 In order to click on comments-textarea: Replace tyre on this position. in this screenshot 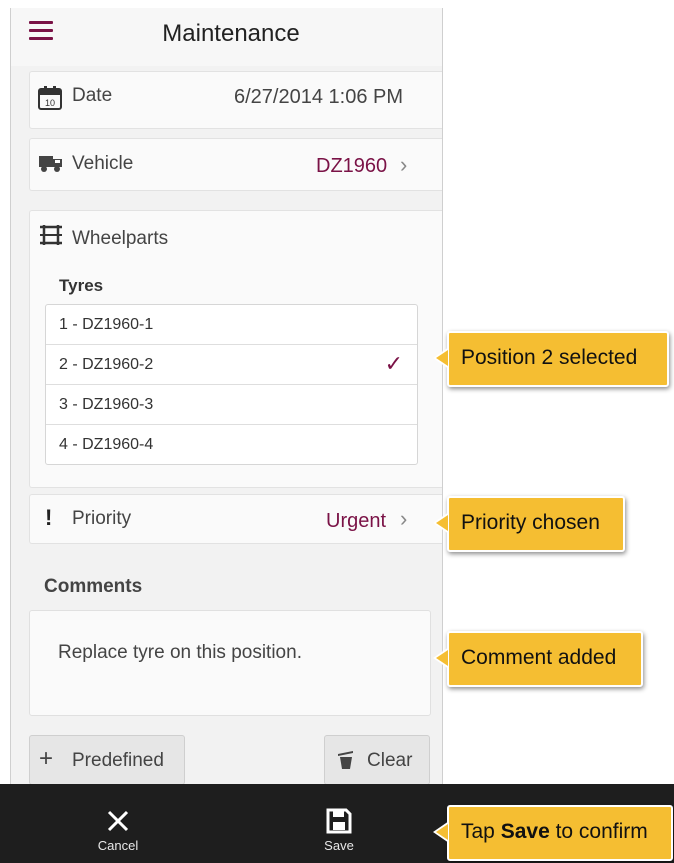, I will do `click(230, 663)`.